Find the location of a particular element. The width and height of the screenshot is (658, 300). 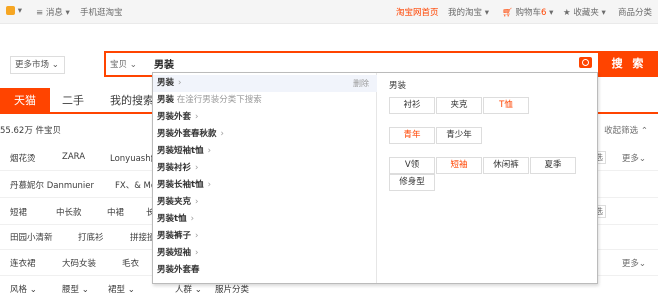

suggest-item-hint: 在淦行男装分类下搜索 is located at coordinates (219, 100).